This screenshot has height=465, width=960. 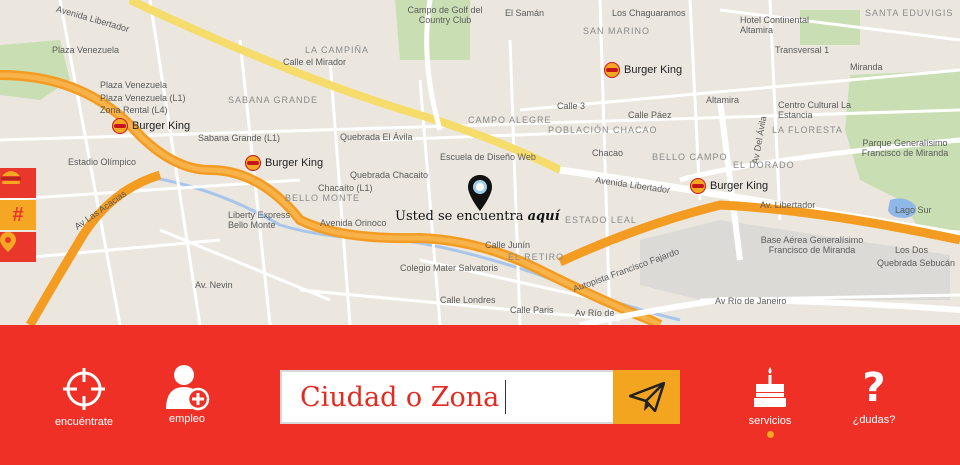 I want to click on road-label: Av. Nevin, so click(x=214, y=285).